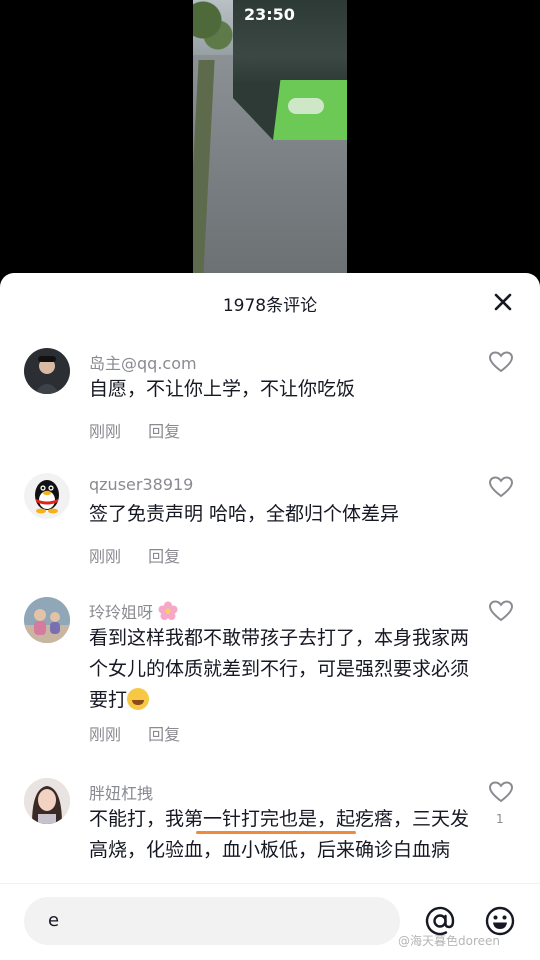 The image size is (540, 960). I want to click on sheet-header: 1978条评论, so click(270, 301).